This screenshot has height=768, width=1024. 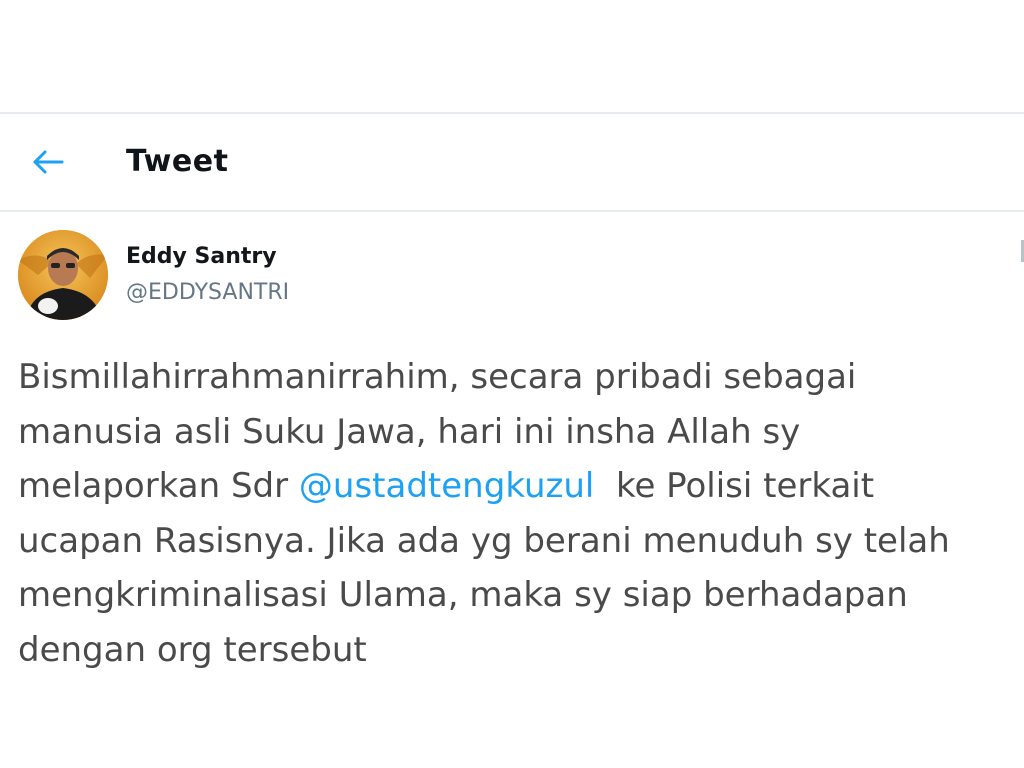 What do you see at coordinates (734, 486) in the screenshot?
I see `tweet-text-segment: ke Polisi terkait` at bounding box center [734, 486].